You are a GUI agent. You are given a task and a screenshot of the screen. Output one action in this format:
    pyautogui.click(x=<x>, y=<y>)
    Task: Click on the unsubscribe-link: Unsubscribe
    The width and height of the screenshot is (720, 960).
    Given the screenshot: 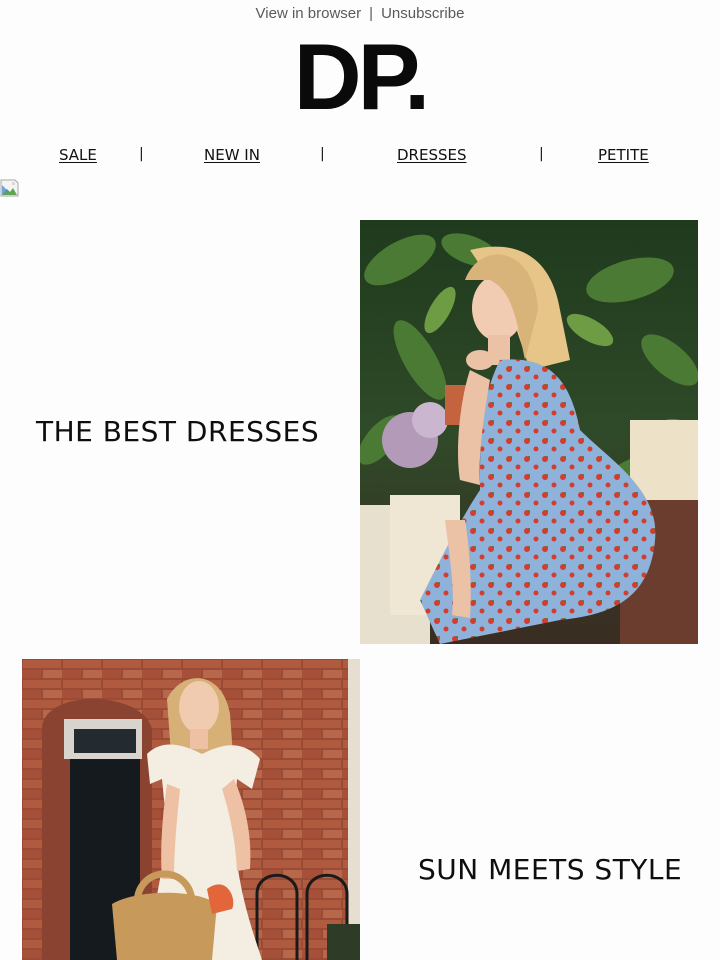 What is the action you would take?
    pyautogui.click(x=422, y=13)
    